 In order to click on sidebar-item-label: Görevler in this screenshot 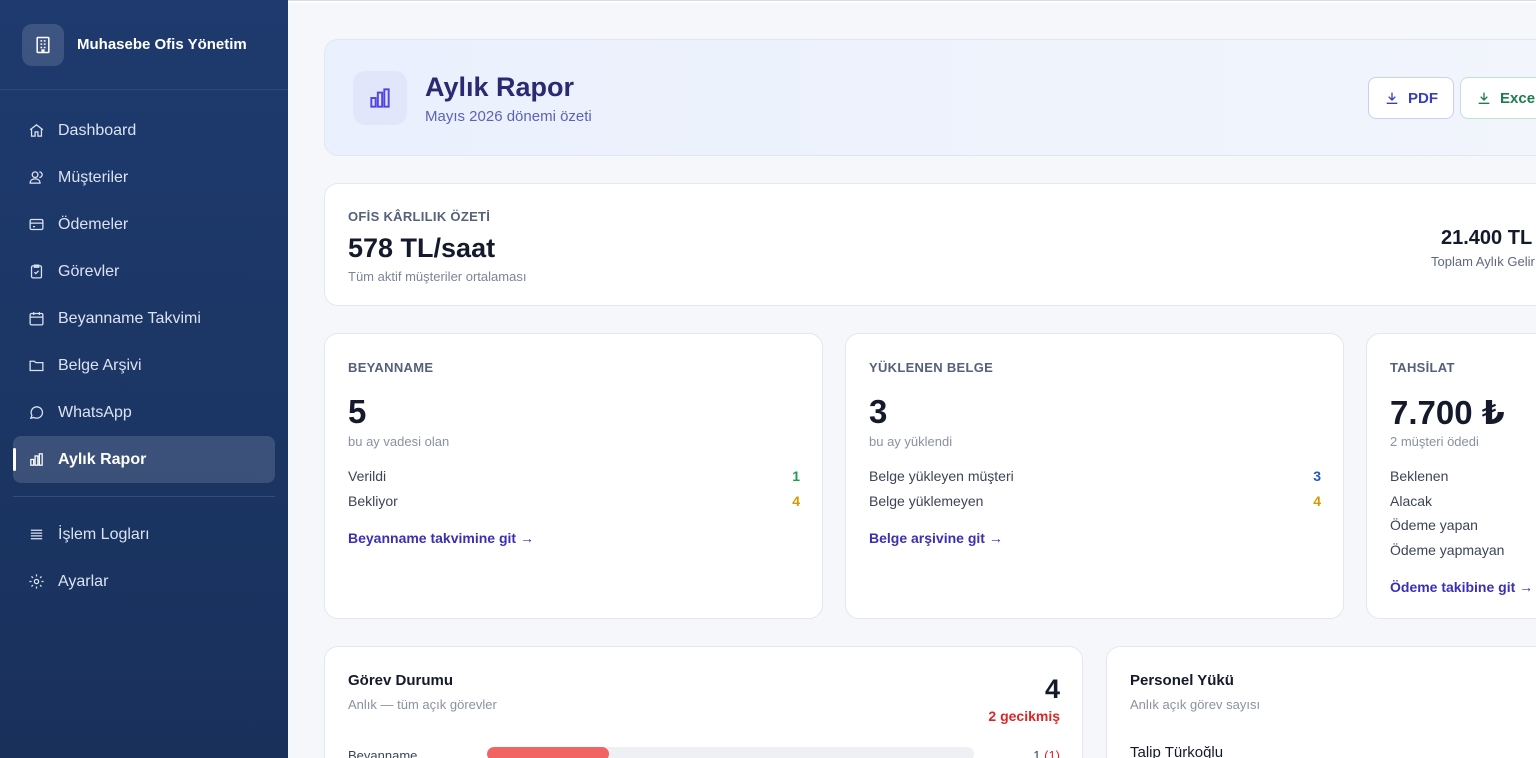, I will do `click(89, 271)`.